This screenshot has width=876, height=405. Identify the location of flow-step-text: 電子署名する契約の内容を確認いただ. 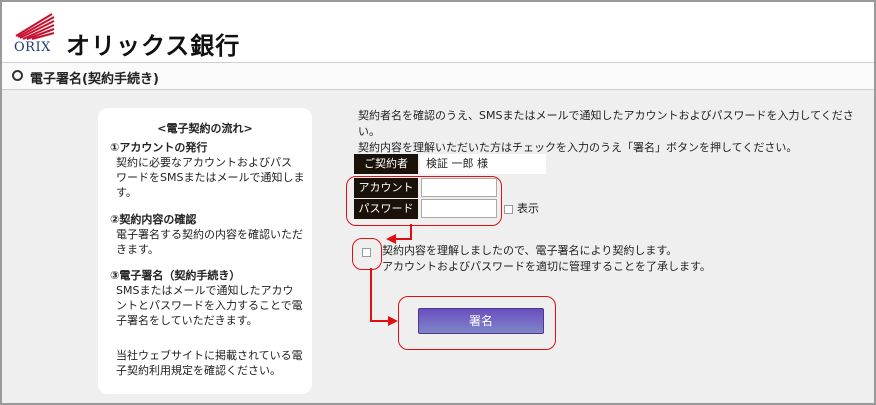
(209, 234).